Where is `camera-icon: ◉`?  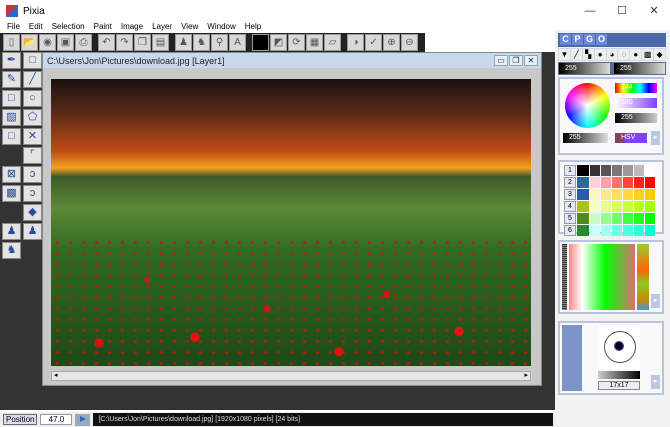
camera-icon: ◉ is located at coordinates (47, 42).